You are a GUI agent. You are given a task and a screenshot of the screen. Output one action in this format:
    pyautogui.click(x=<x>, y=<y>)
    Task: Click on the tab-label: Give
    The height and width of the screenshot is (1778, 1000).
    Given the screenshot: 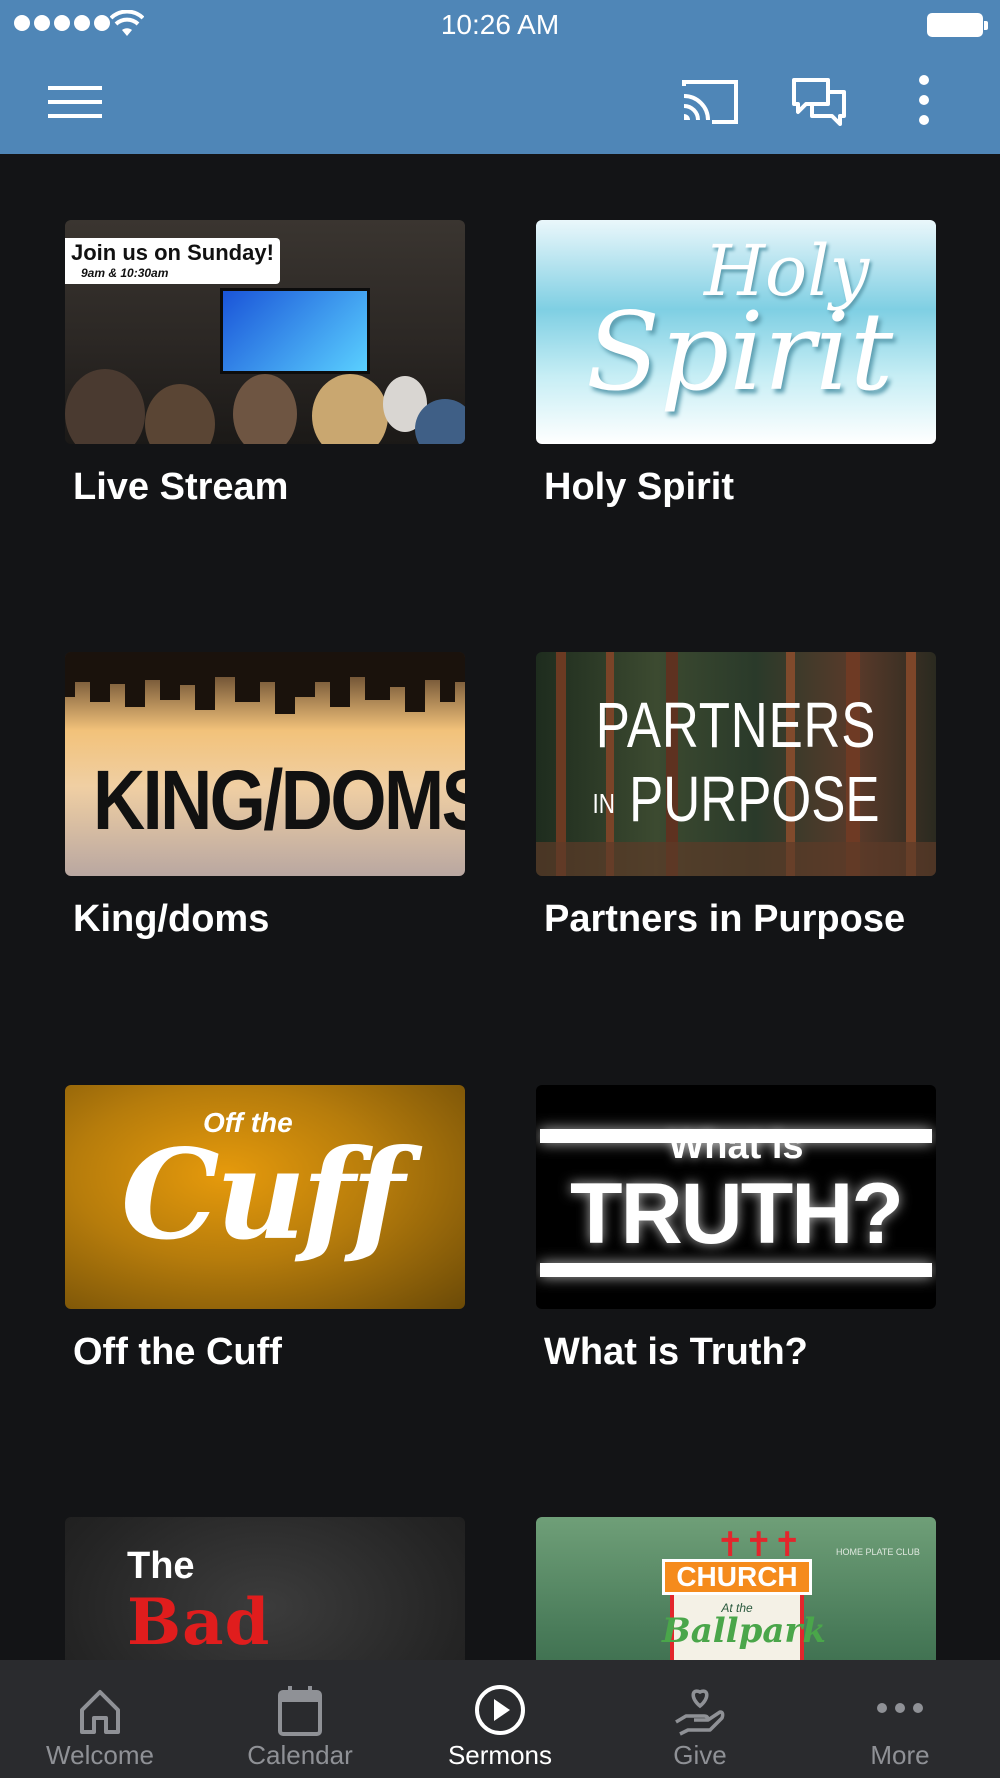 What is the action you would take?
    pyautogui.click(x=700, y=1755)
    